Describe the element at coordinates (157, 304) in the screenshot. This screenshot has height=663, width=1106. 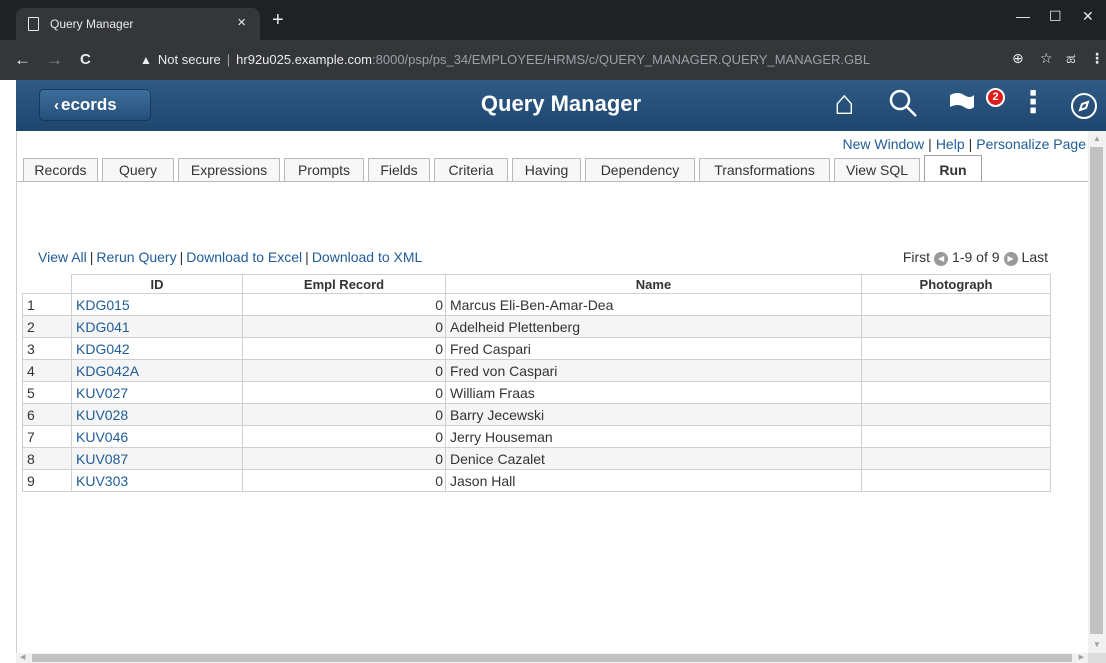
I see `employee-id-link: KDG015` at that location.